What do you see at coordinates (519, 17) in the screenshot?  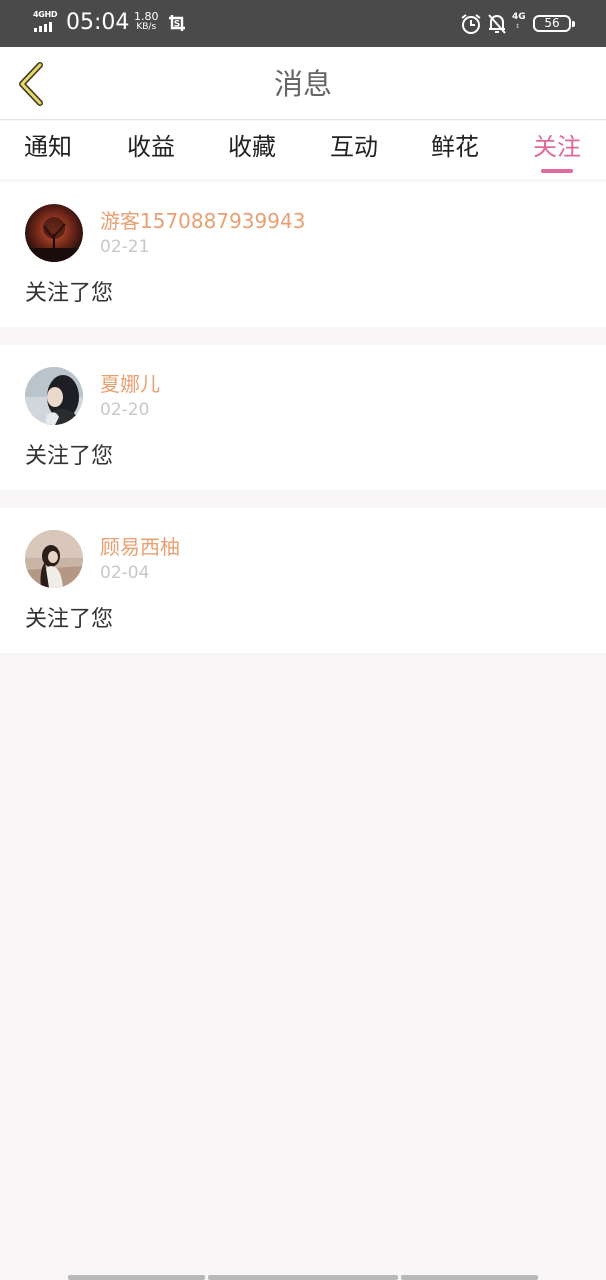 I see `network-4g-label: 4G` at bounding box center [519, 17].